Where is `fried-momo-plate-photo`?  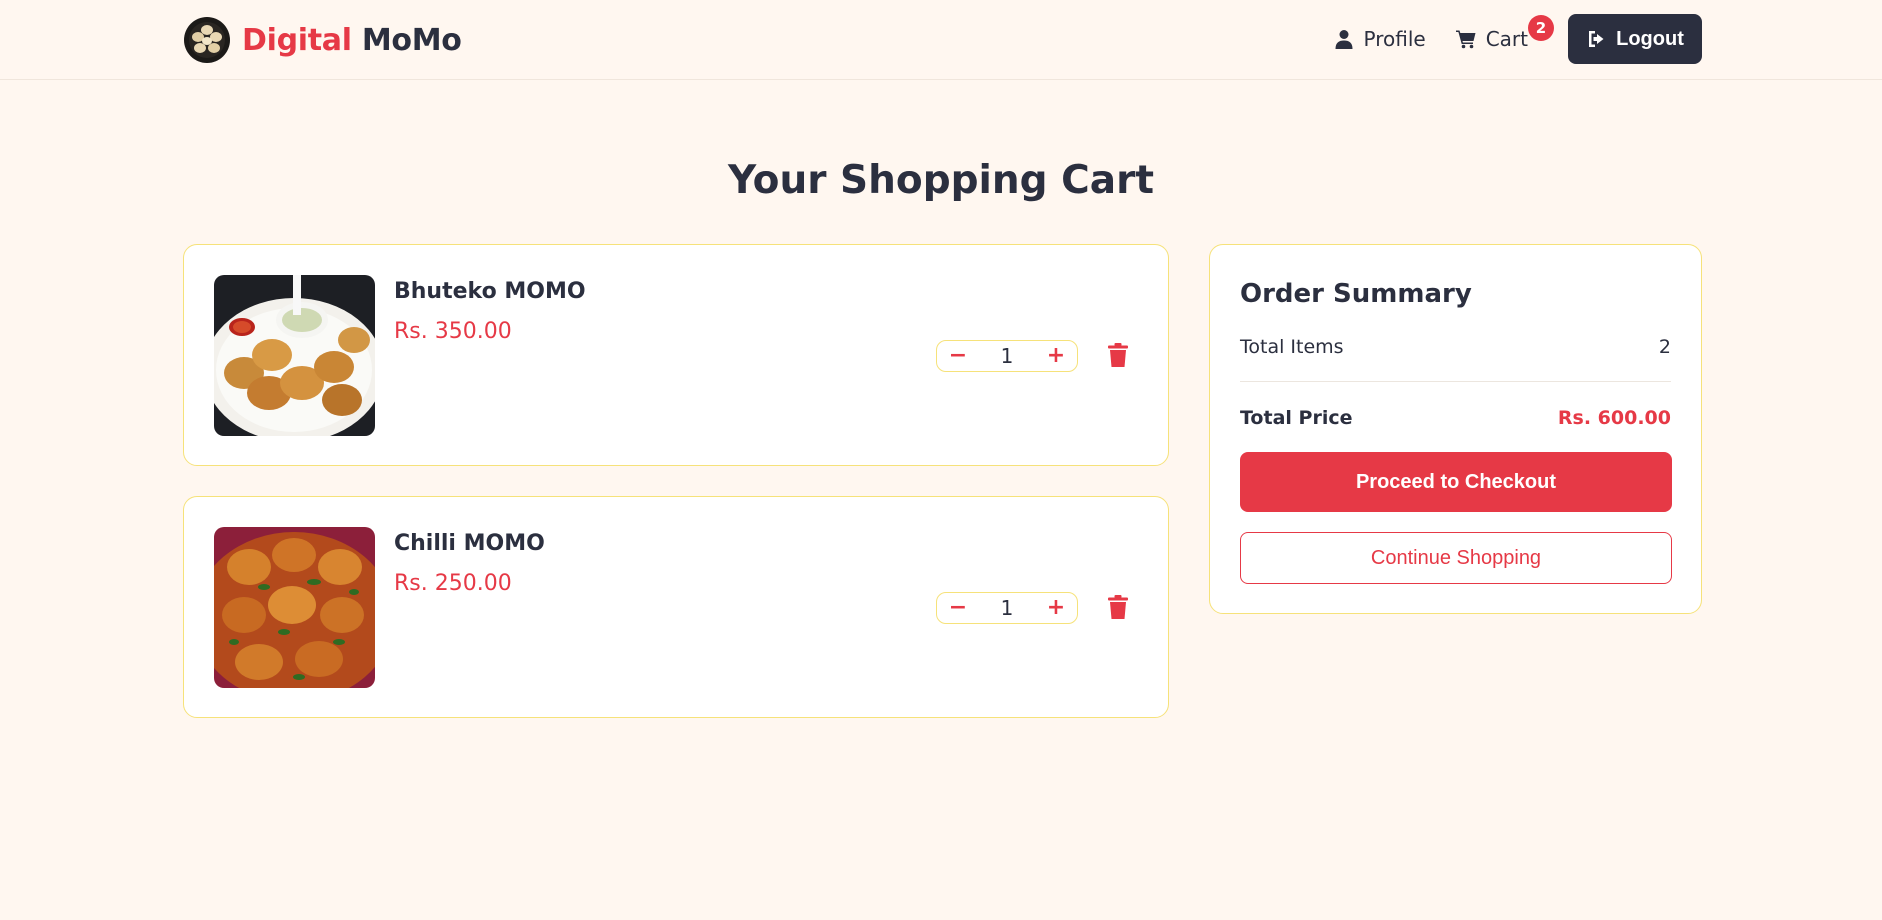 fried-momo-plate-photo is located at coordinates (294, 355).